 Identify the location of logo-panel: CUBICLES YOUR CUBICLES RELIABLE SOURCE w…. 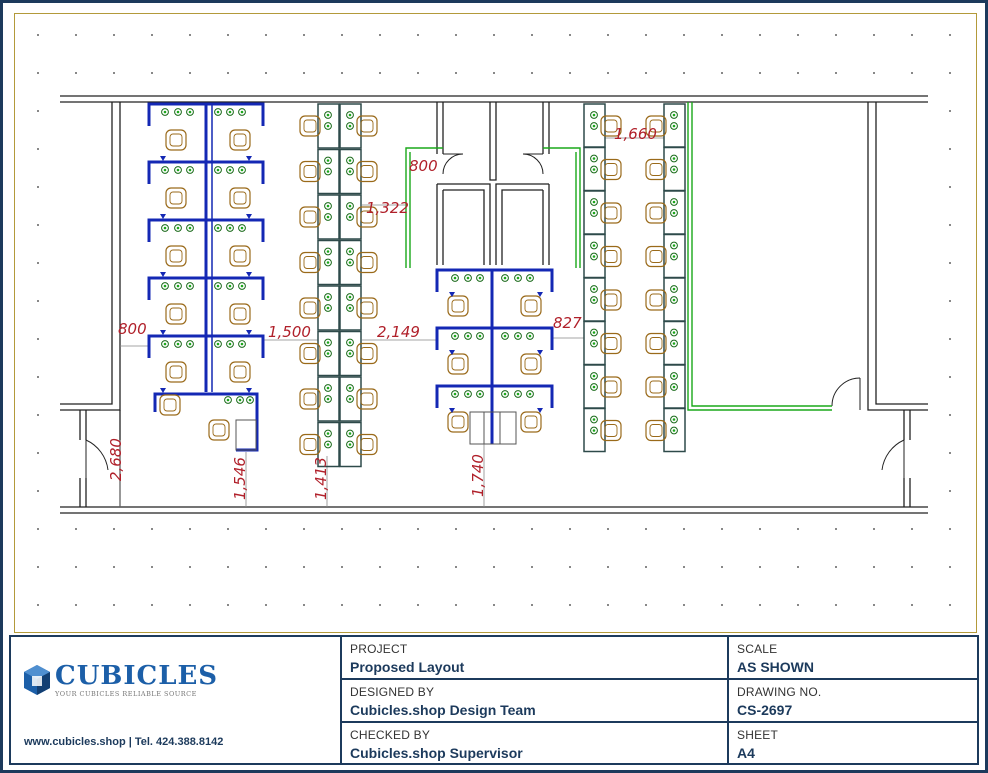
(176, 700).